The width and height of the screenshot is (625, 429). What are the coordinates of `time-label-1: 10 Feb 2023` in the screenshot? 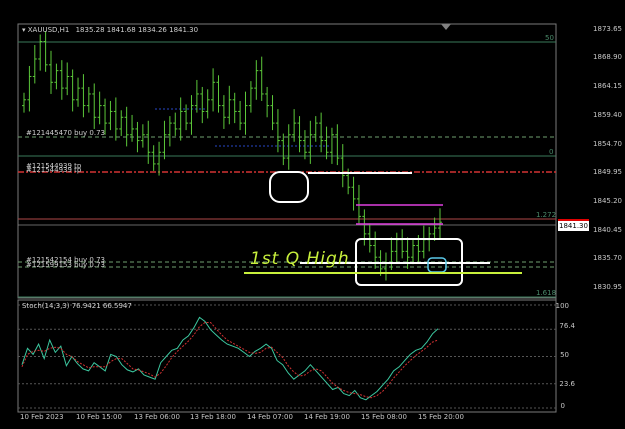 It's located at (42, 417).